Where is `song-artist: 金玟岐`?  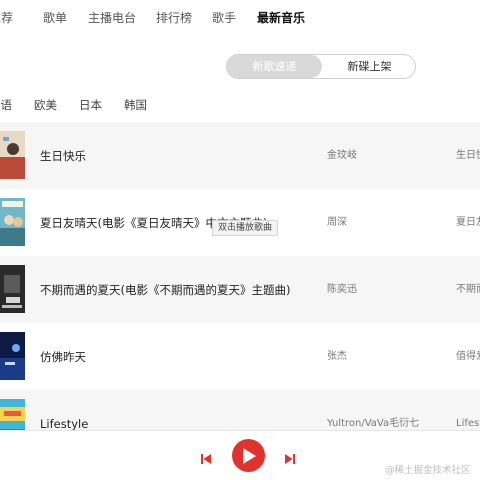 song-artist: 金玟岐 is located at coordinates (342, 156).